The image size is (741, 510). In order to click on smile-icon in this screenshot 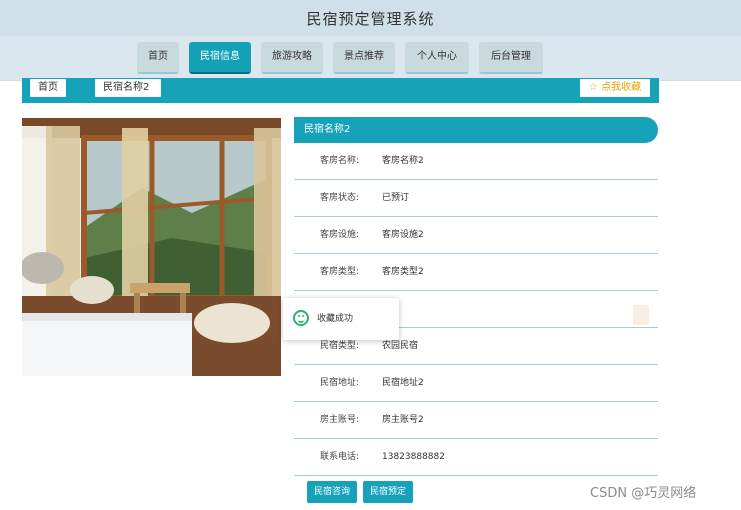, I will do `click(301, 318)`.